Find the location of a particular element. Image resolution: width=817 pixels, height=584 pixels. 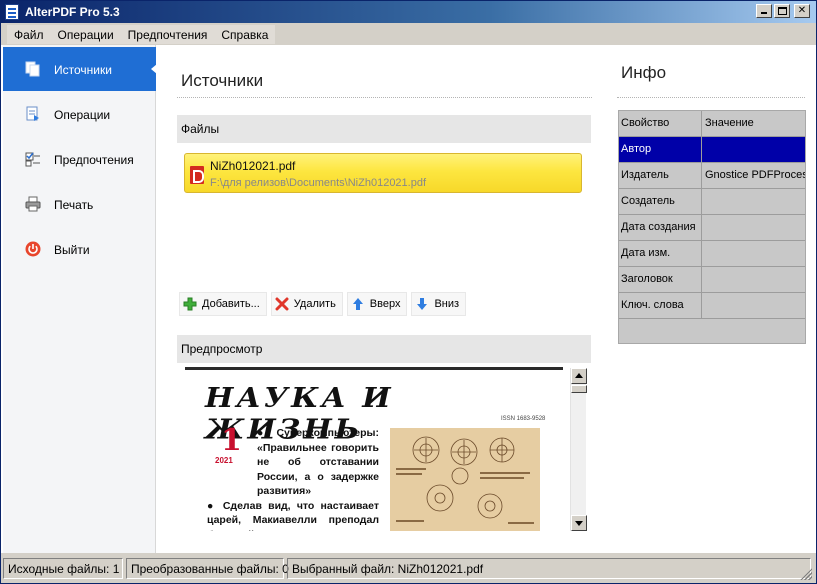

app-icon is located at coordinates (12, 12).